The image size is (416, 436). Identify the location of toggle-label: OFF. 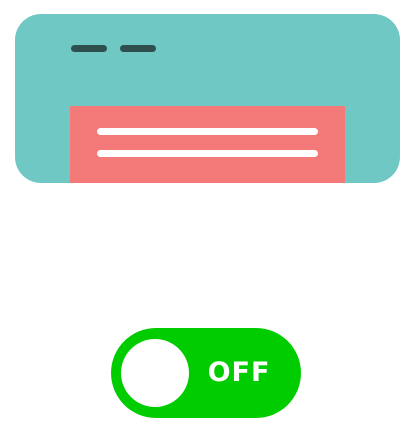
(239, 372).